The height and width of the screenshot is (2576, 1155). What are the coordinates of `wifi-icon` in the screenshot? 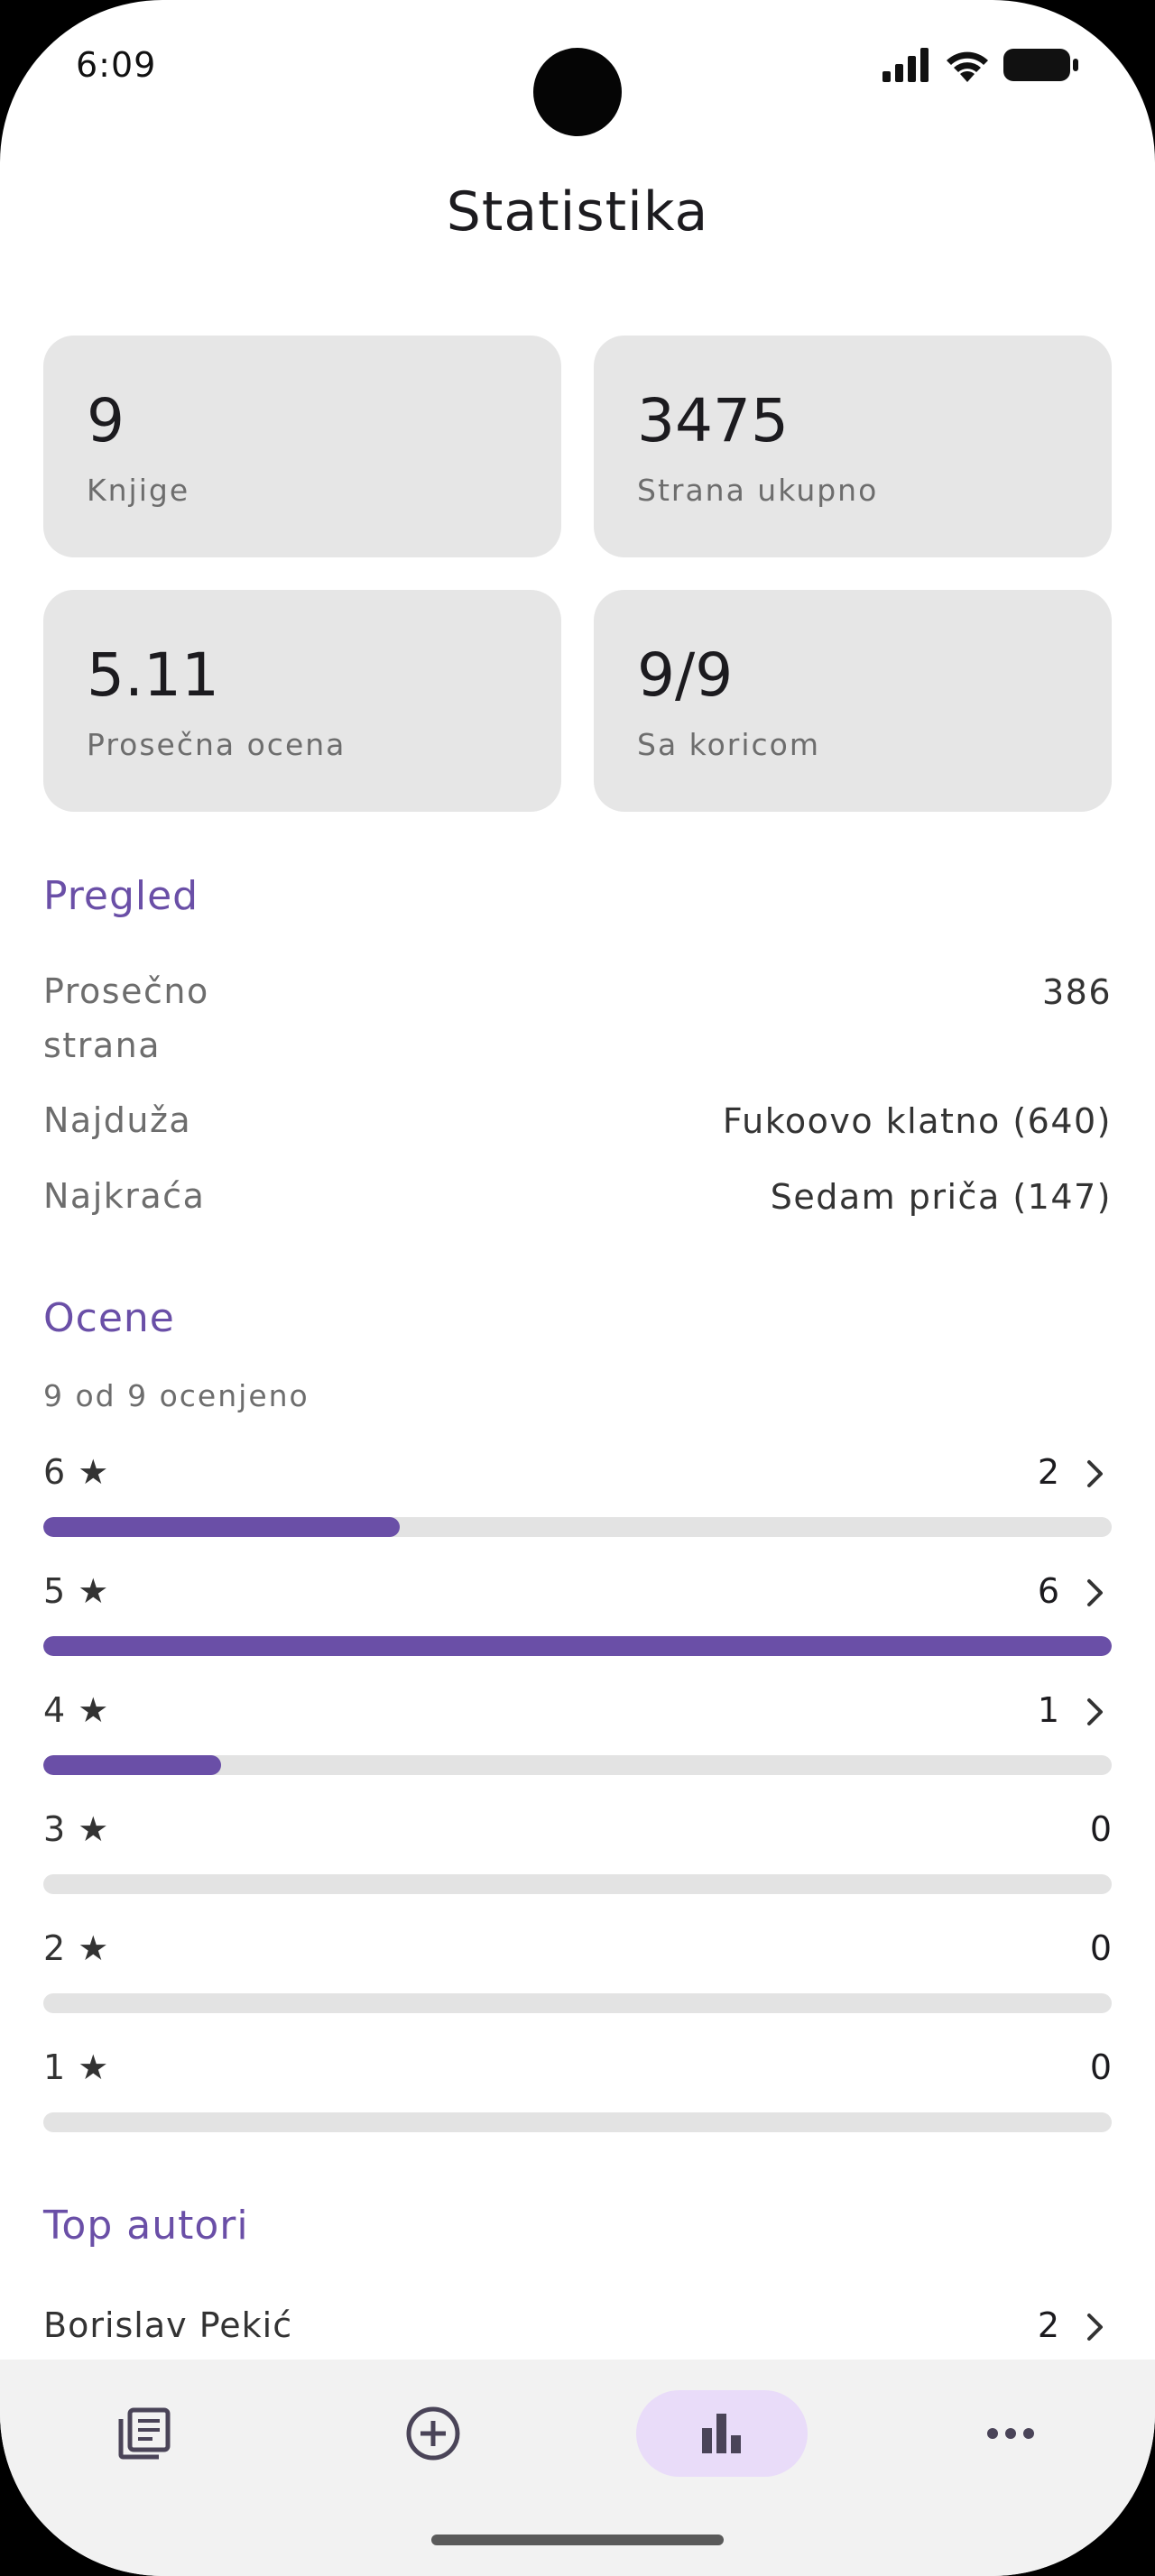 It's located at (967, 66).